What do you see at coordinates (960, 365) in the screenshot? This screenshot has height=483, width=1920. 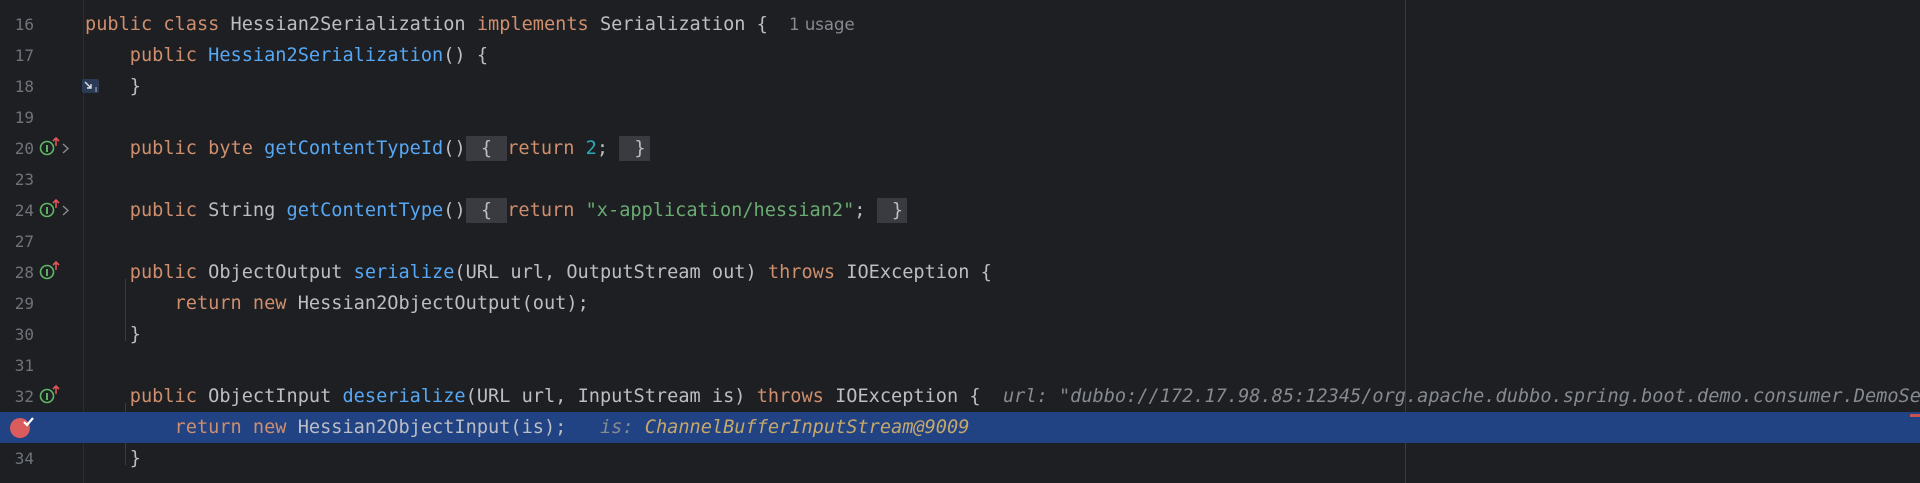 I see `code-line: 31` at bounding box center [960, 365].